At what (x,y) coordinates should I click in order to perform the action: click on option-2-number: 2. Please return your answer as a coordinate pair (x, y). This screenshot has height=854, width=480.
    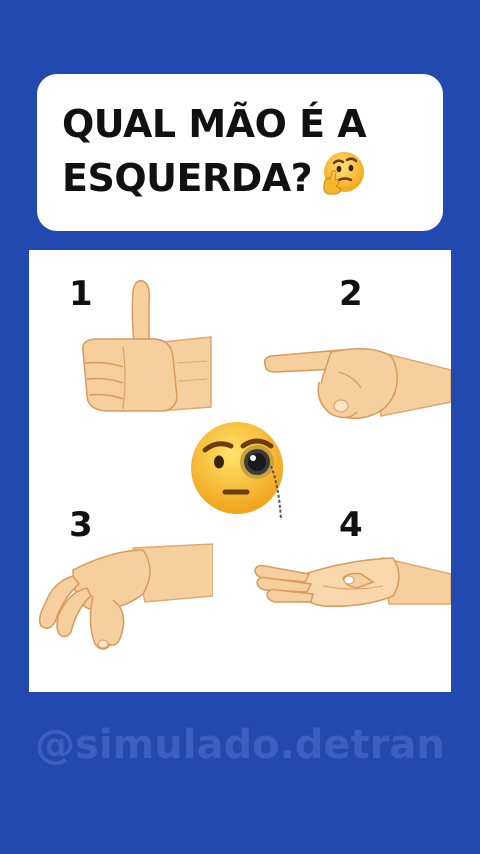
    Looking at the image, I should click on (351, 294).